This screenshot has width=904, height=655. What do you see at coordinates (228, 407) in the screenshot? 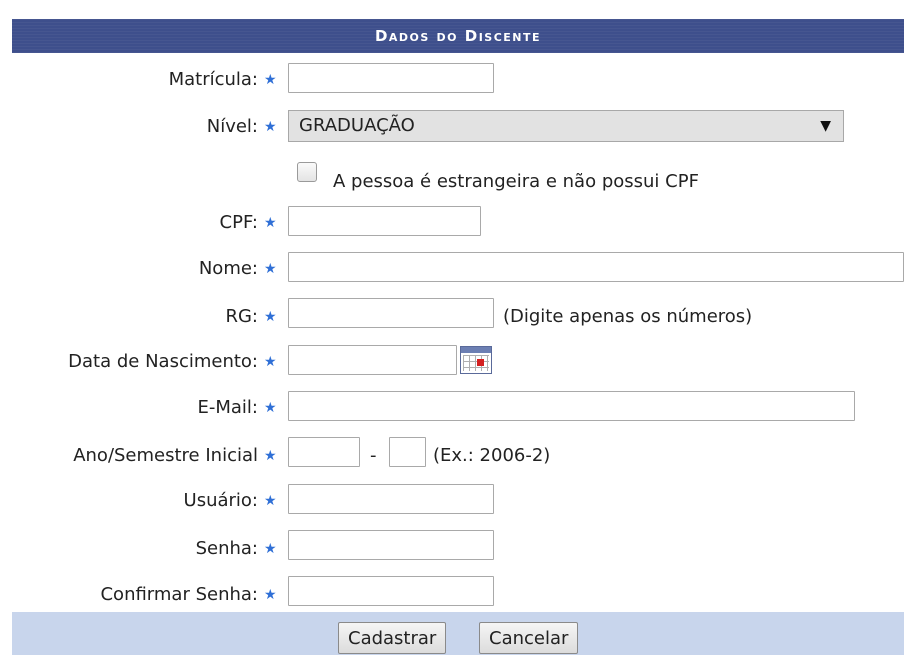
I see `email-label: E-Mail:` at bounding box center [228, 407].